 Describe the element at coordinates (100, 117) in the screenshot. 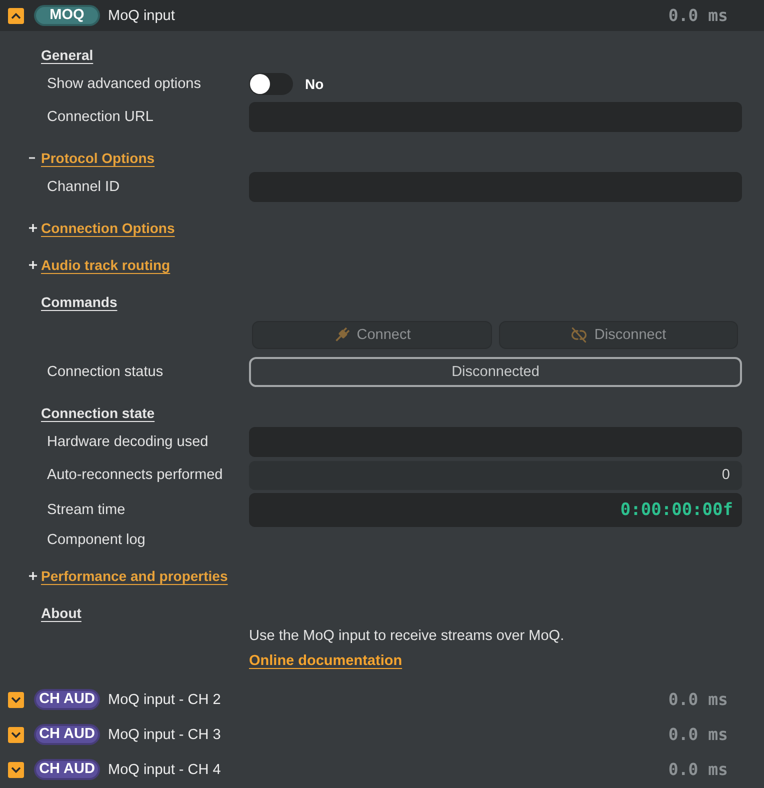

I see `field-label: Connection URL` at that location.